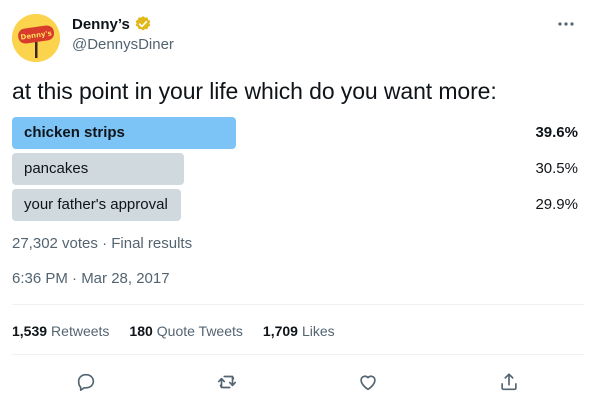  I want to click on engagement-stats: 1,539 Retweets 180 Quote Tweets 1,709 Likes, so click(173, 331).